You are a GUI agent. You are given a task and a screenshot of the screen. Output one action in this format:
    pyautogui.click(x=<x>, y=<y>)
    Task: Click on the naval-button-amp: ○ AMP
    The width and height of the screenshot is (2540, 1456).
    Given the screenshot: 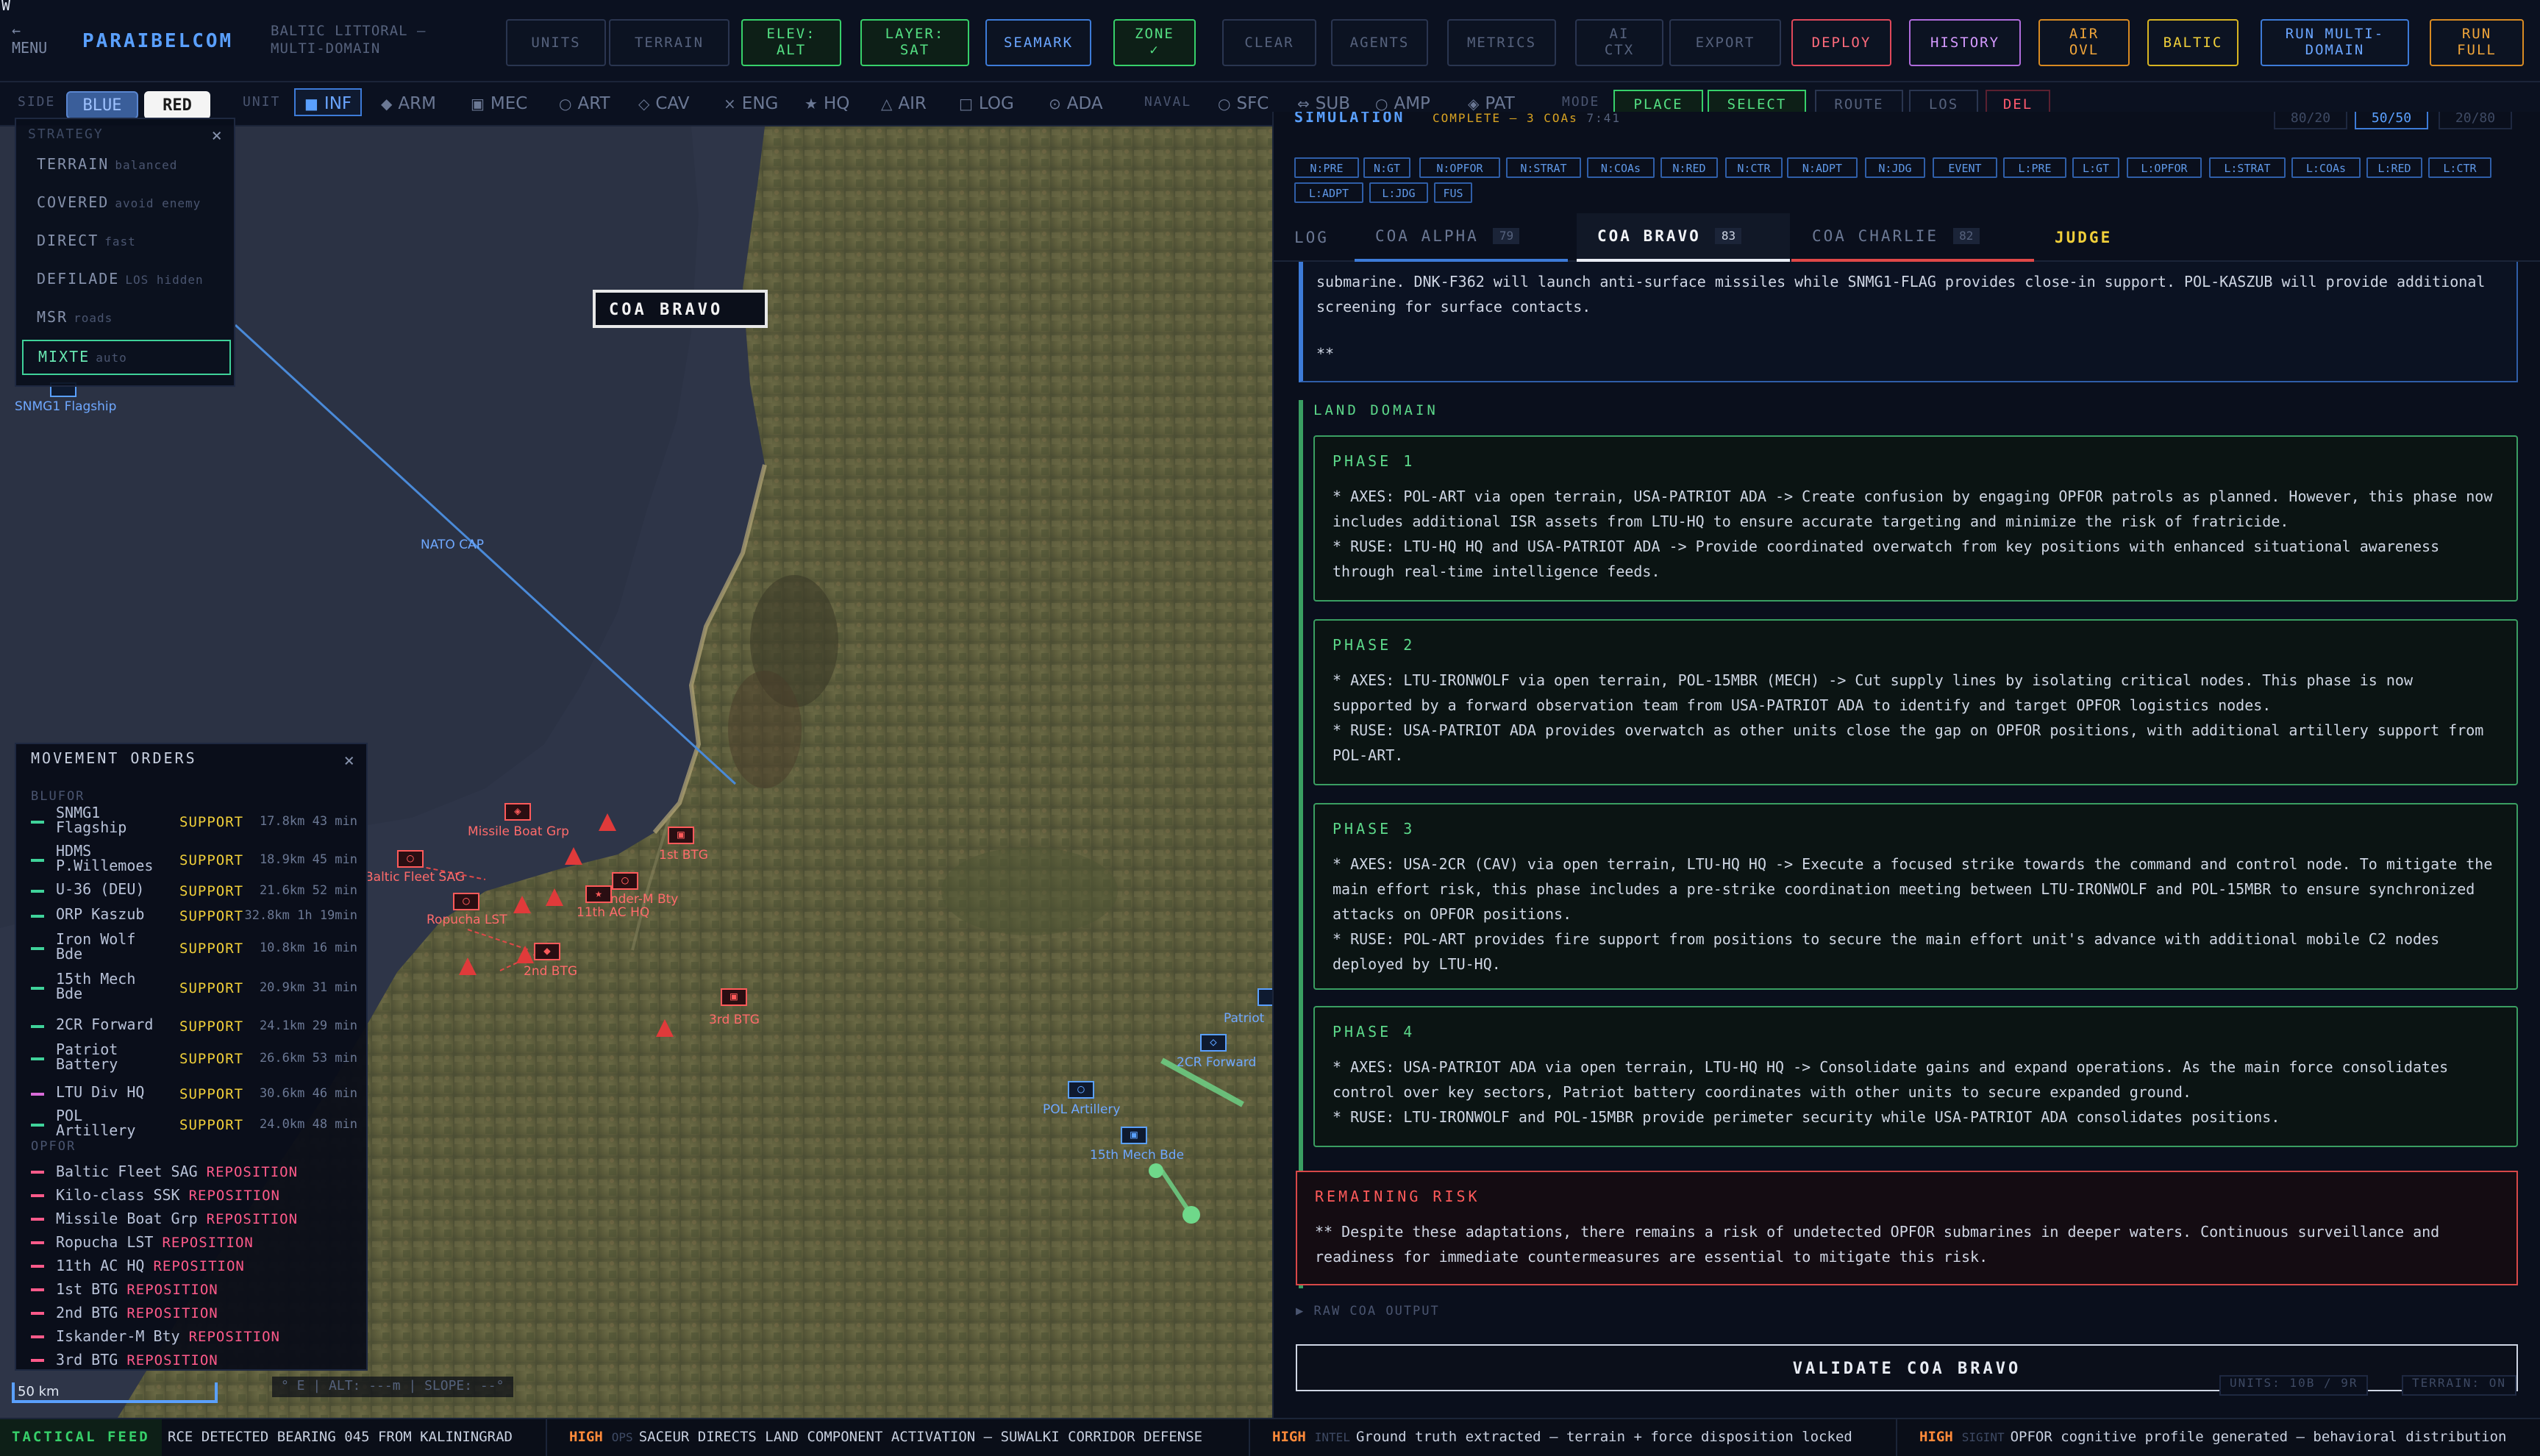 What is the action you would take?
    pyautogui.click(x=1402, y=103)
    